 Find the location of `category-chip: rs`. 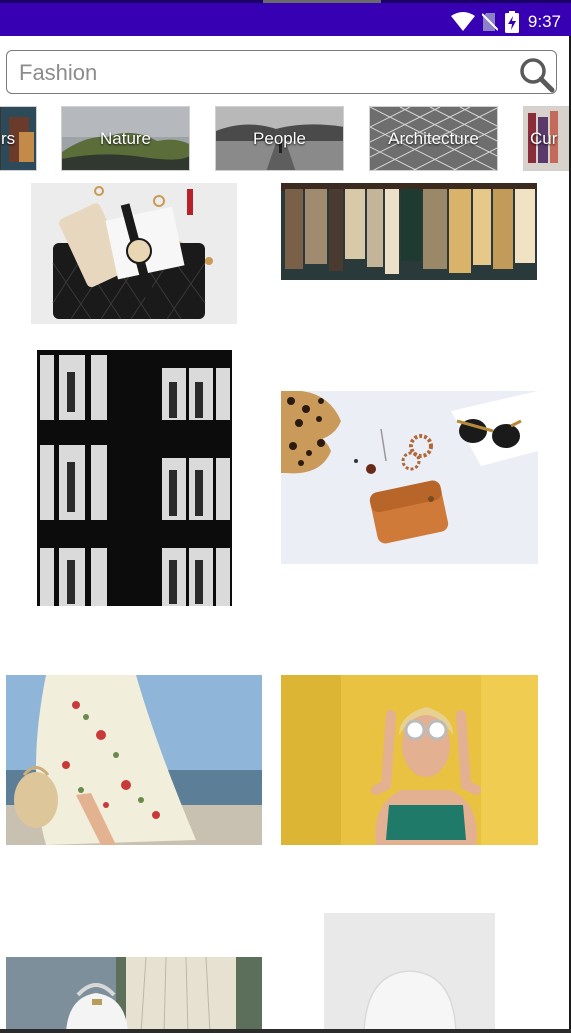

category-chip: rs is located at coordinates (18, 138).